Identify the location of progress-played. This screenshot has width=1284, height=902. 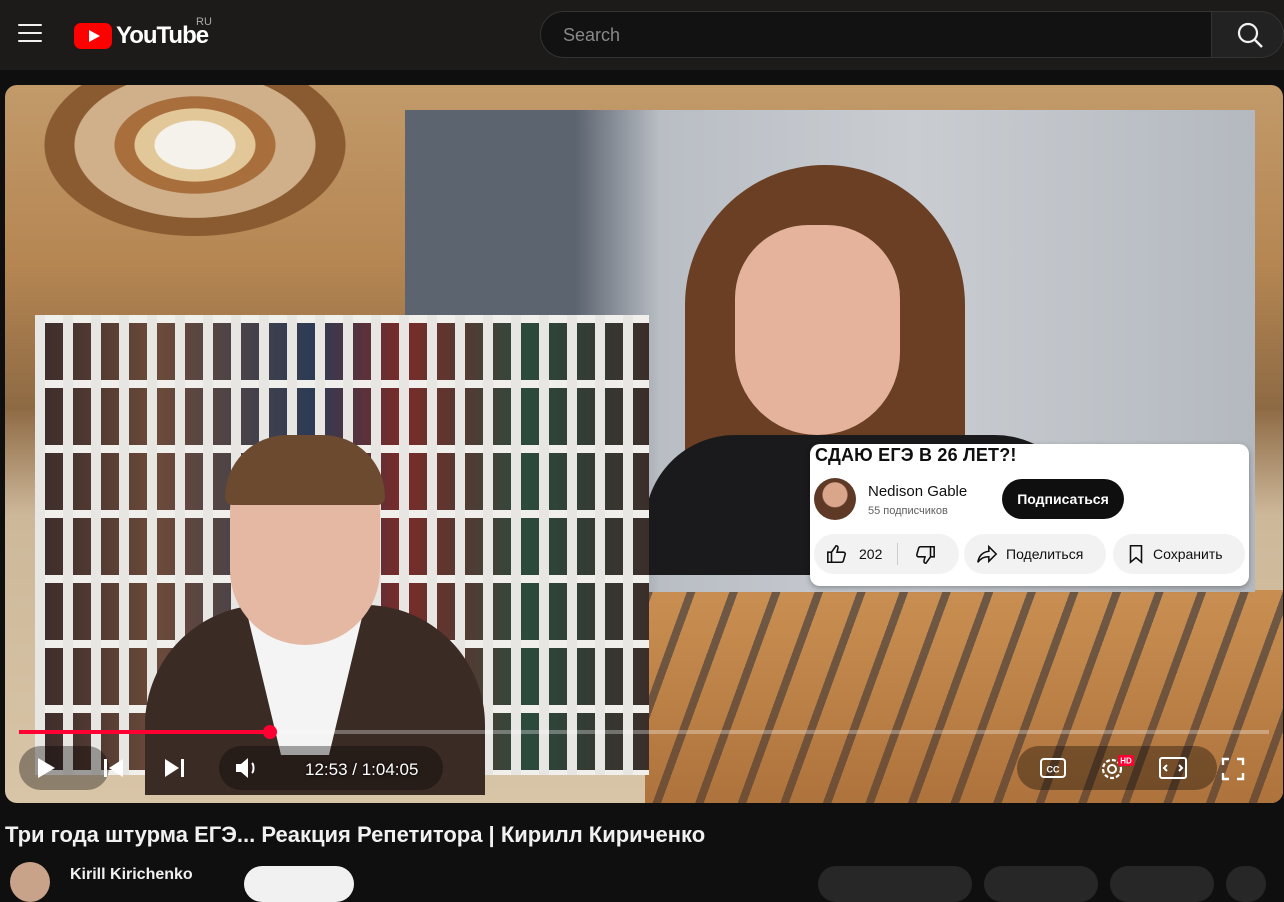
(145, 732).